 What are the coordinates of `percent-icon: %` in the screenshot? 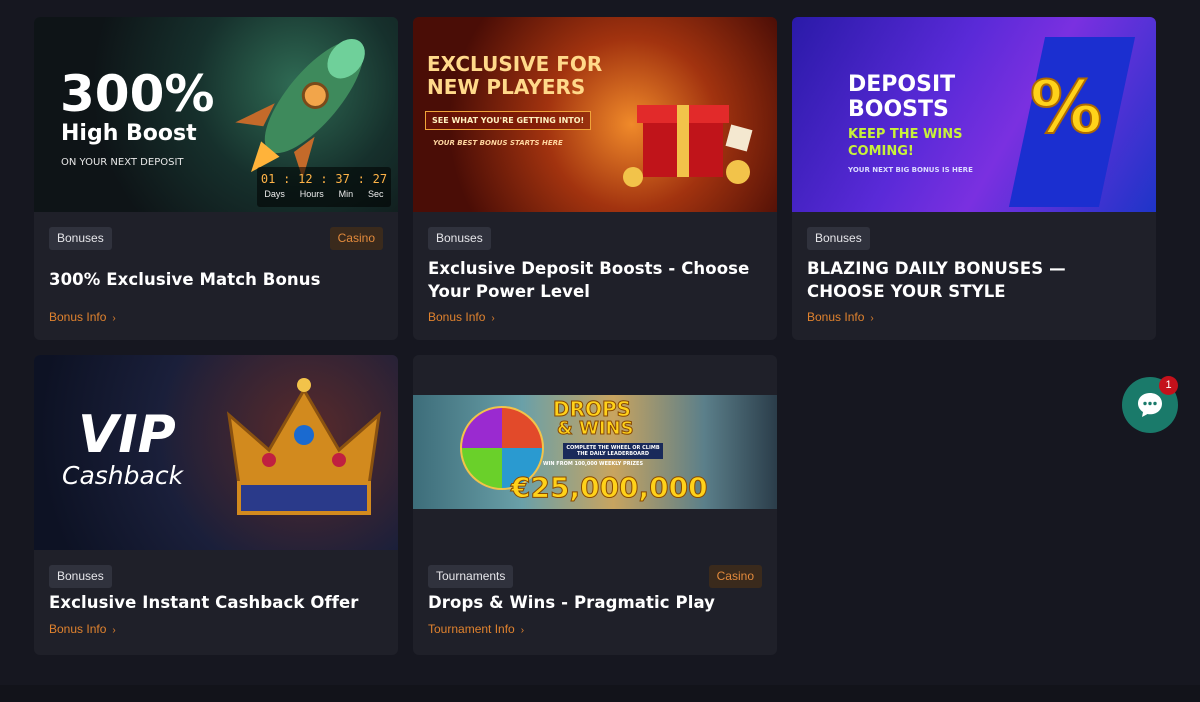 It's located at (1066, 107).